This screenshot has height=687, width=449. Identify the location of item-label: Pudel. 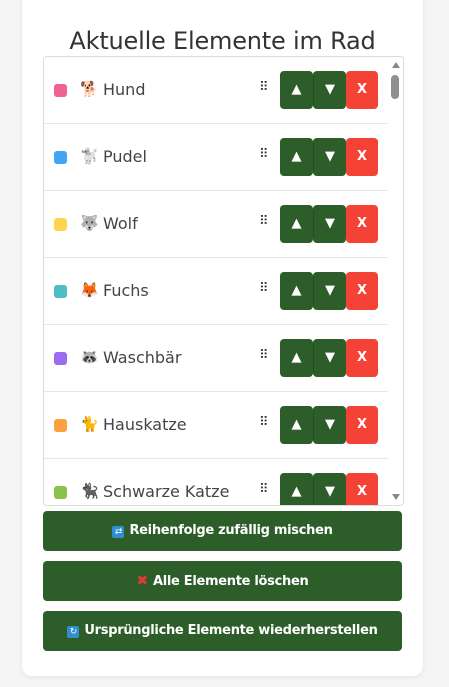
(125, 156).